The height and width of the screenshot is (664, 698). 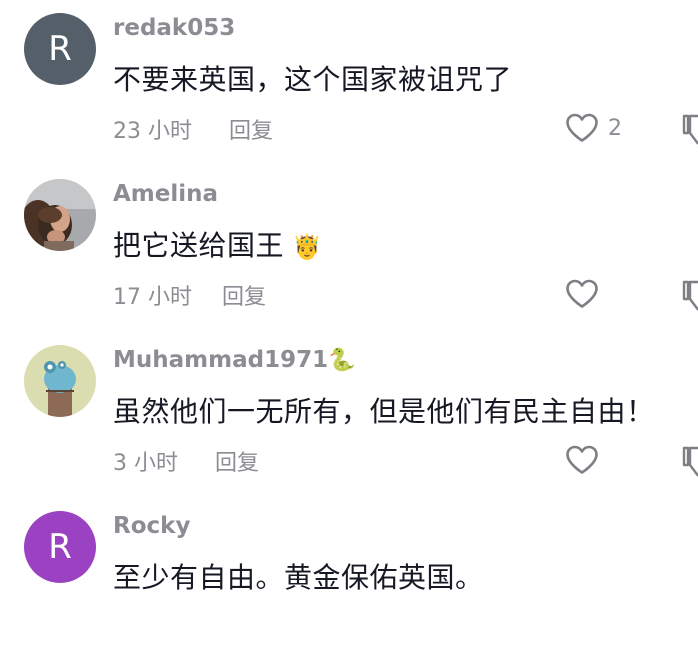 I want to click on username: Rocky, so click(x=151, y=526).